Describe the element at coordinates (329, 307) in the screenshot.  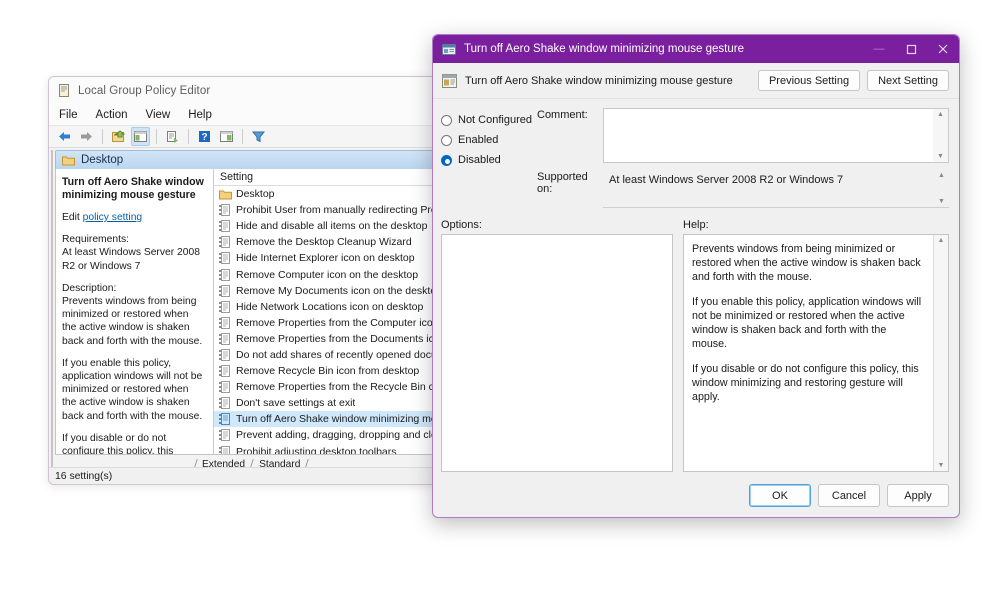
I see `table-row: Hide Network Locations icon on desktop` at that location.